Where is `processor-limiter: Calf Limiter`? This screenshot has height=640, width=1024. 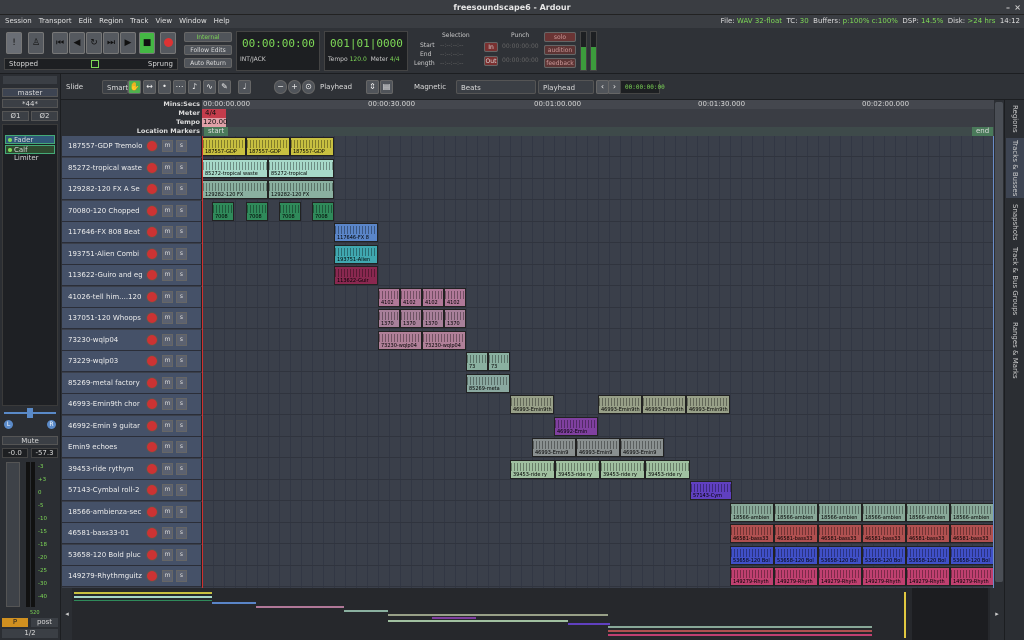
processor-limiter: Calf Limiter is located at coordinates (30, 153).